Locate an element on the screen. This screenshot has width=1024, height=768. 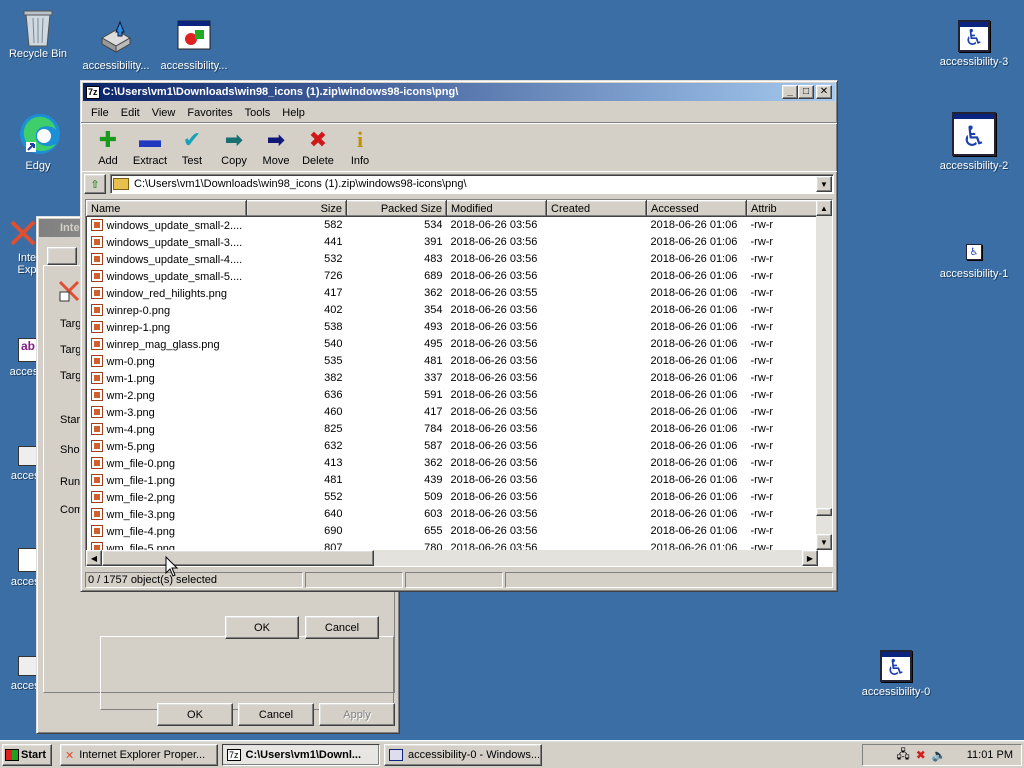
up-folder-button: ⇧ is located at coordinates (95, 184).